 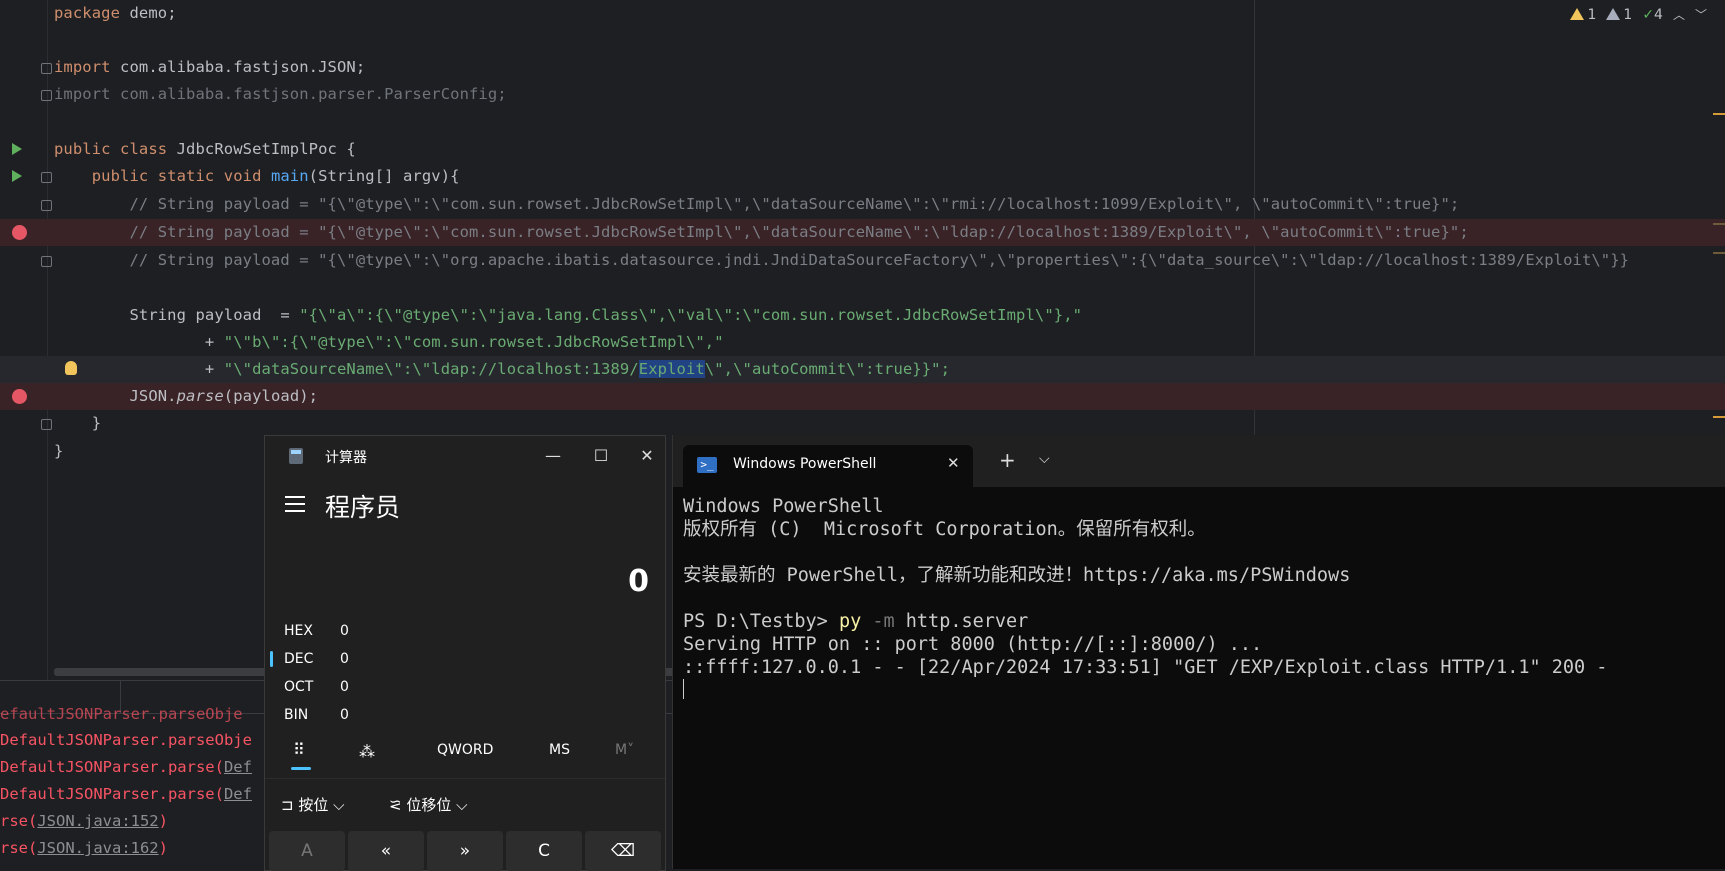 What do you see at coordinates (856, 621) in the screenshot?
I see `terminal-line: PS D:\Testby> py -m http.server` at bounding box center [856, 621].